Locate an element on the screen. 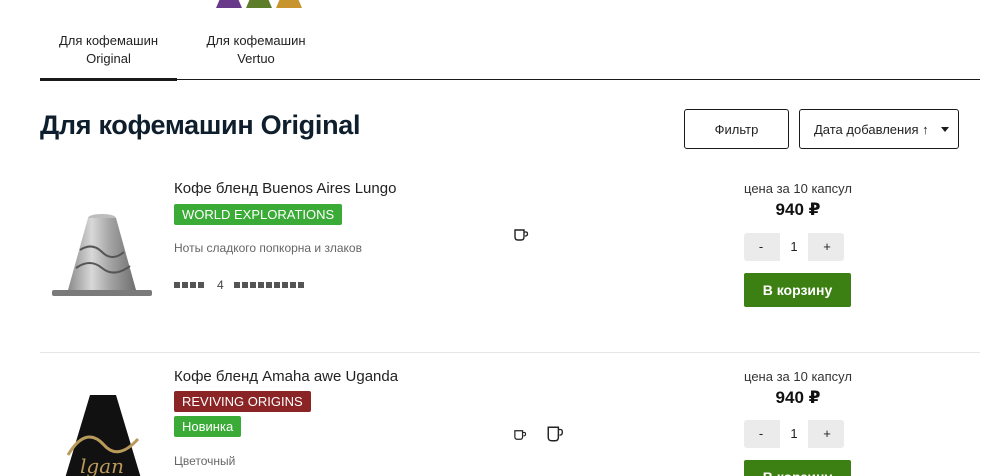 The image size is (995, 476). filter-button-label: Фильтр is located at coordinates (736, 129).